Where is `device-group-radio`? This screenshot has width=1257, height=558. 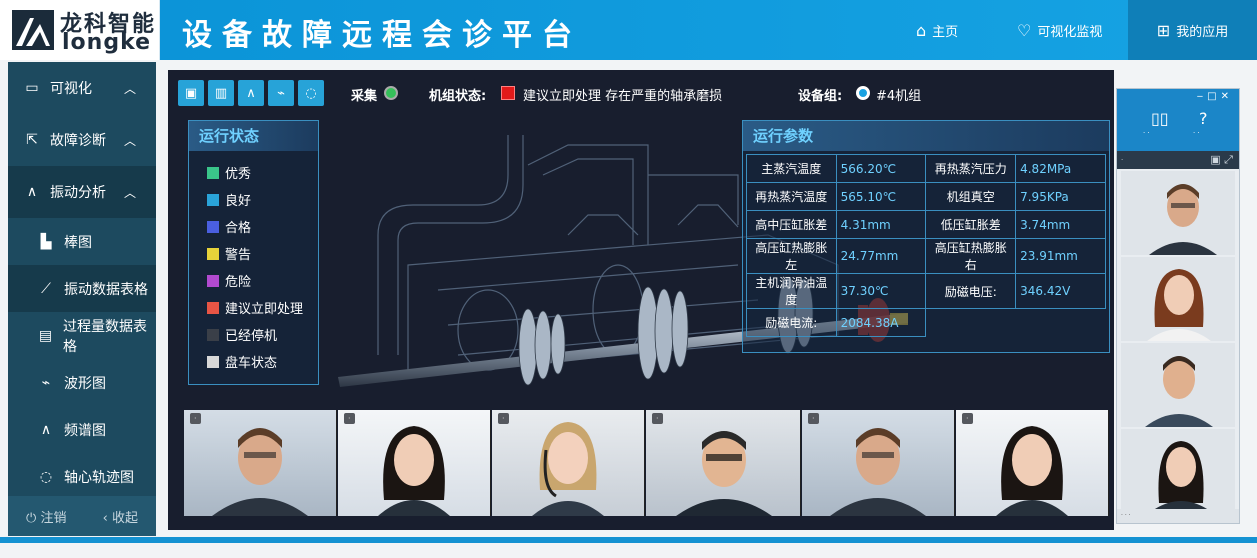 device-group-radio is located at coordinates (863, 93).